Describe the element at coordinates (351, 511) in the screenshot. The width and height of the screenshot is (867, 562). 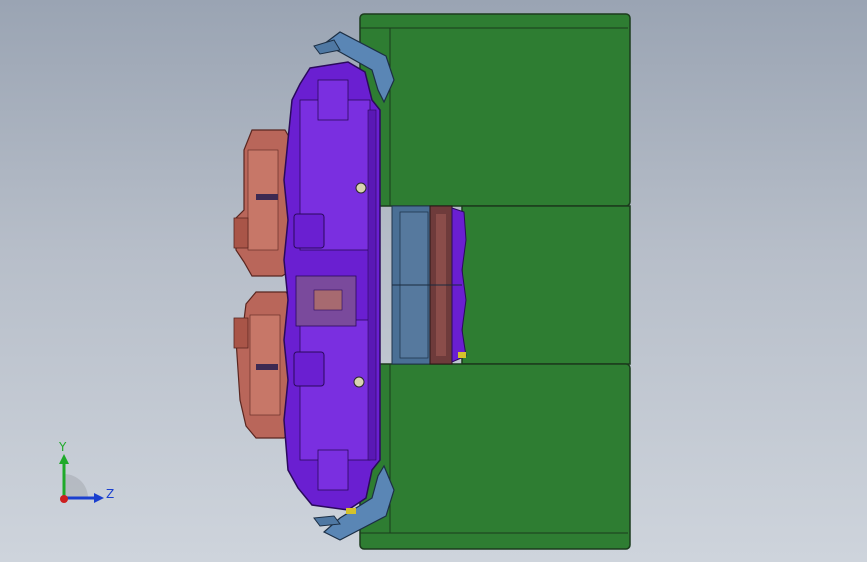
I see `yellow-tab` at that location.